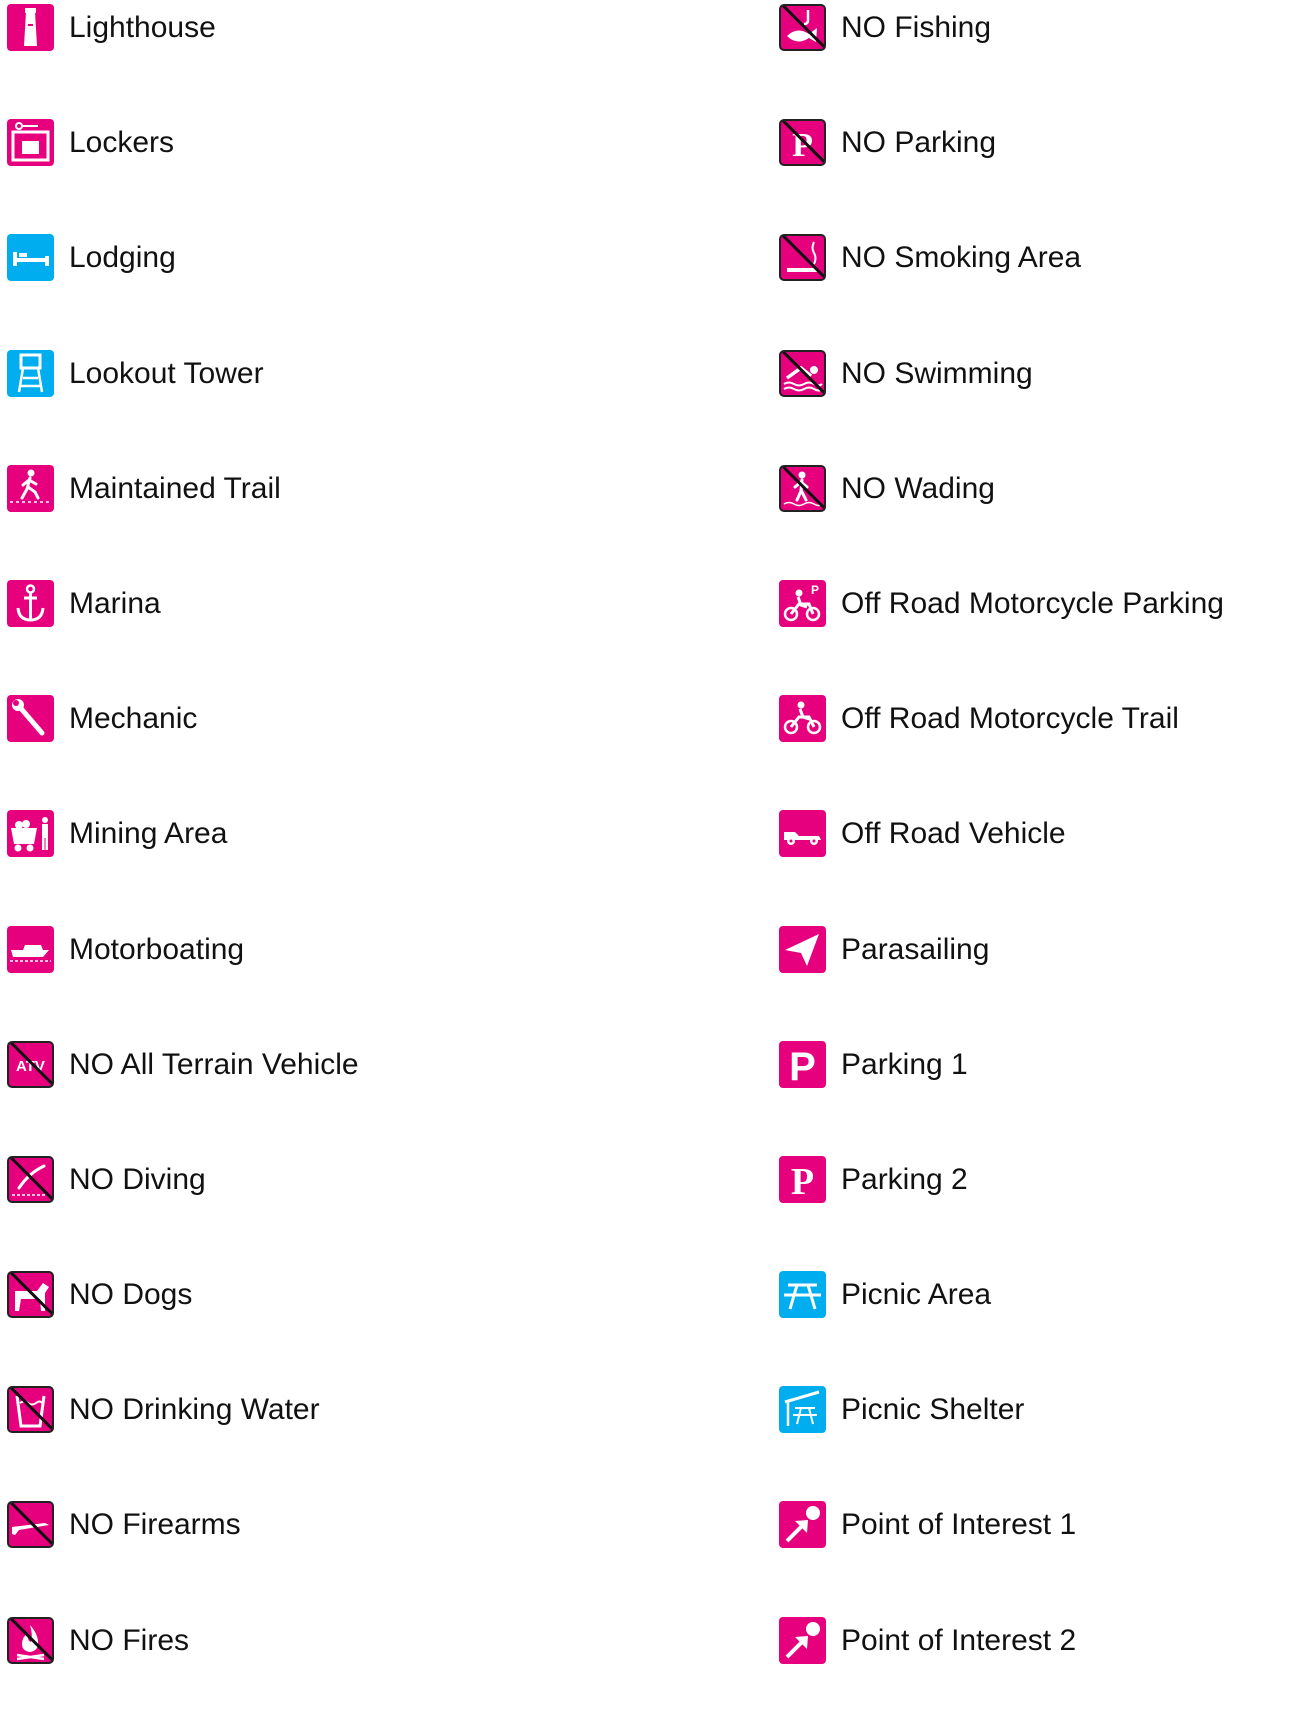 The width and height of the screenshot is (1300, 1732). Describe the element at coordinates (327, 1179) in the screenshot. I see `legend-item-no-diving: NO Diving` at that location.